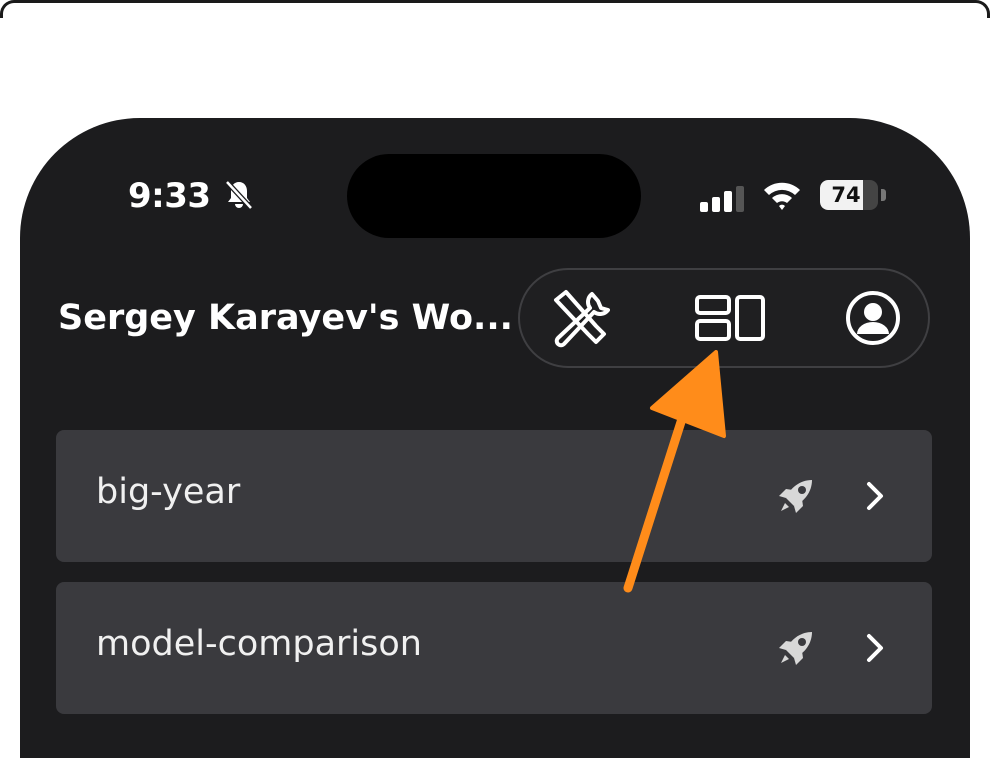 The height and width of the screenshot is (758, 990). I want to click on header-toolbar, so click(724, 318).